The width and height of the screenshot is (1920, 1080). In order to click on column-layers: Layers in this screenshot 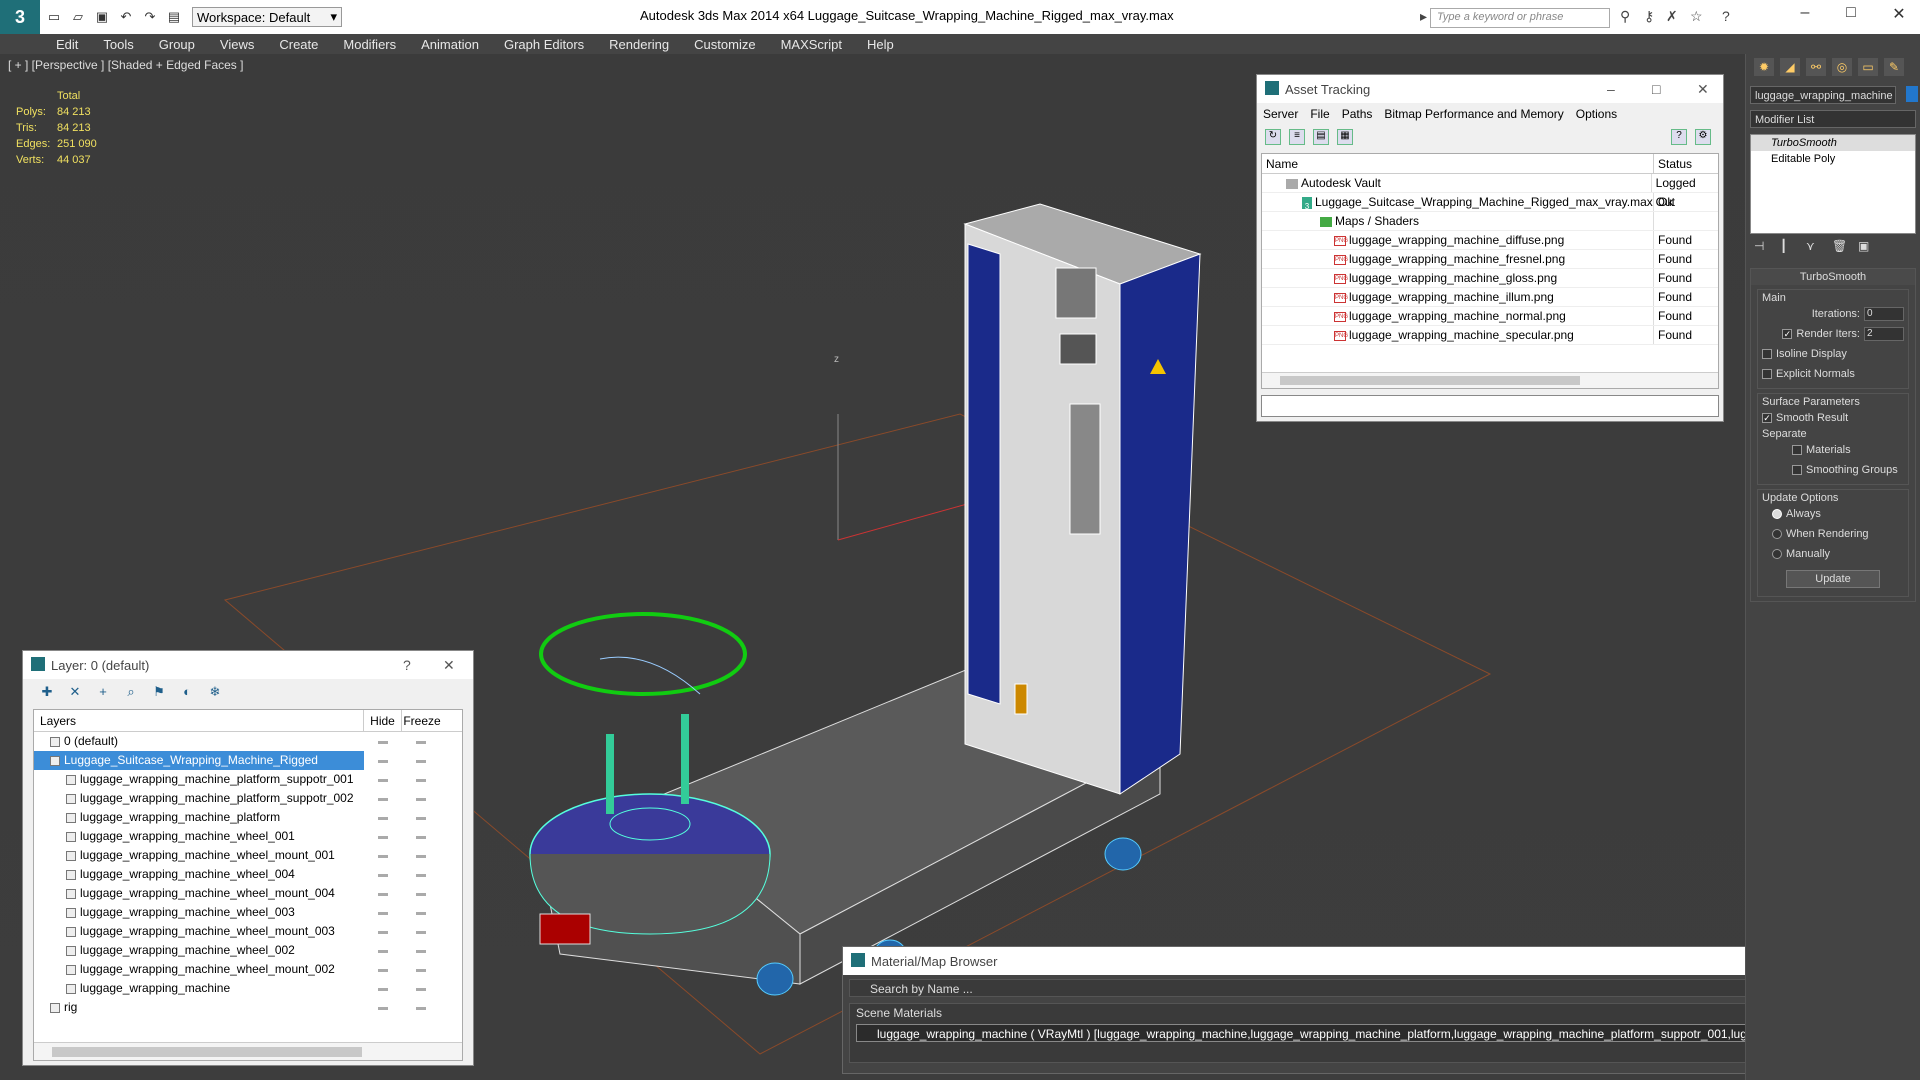, I will do `click(199, 720)`.